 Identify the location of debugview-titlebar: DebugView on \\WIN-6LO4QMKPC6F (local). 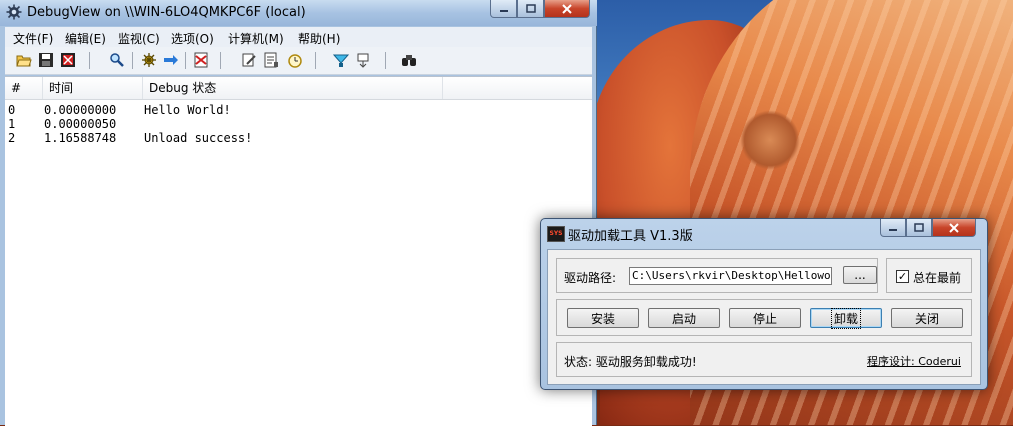
(298, 13).